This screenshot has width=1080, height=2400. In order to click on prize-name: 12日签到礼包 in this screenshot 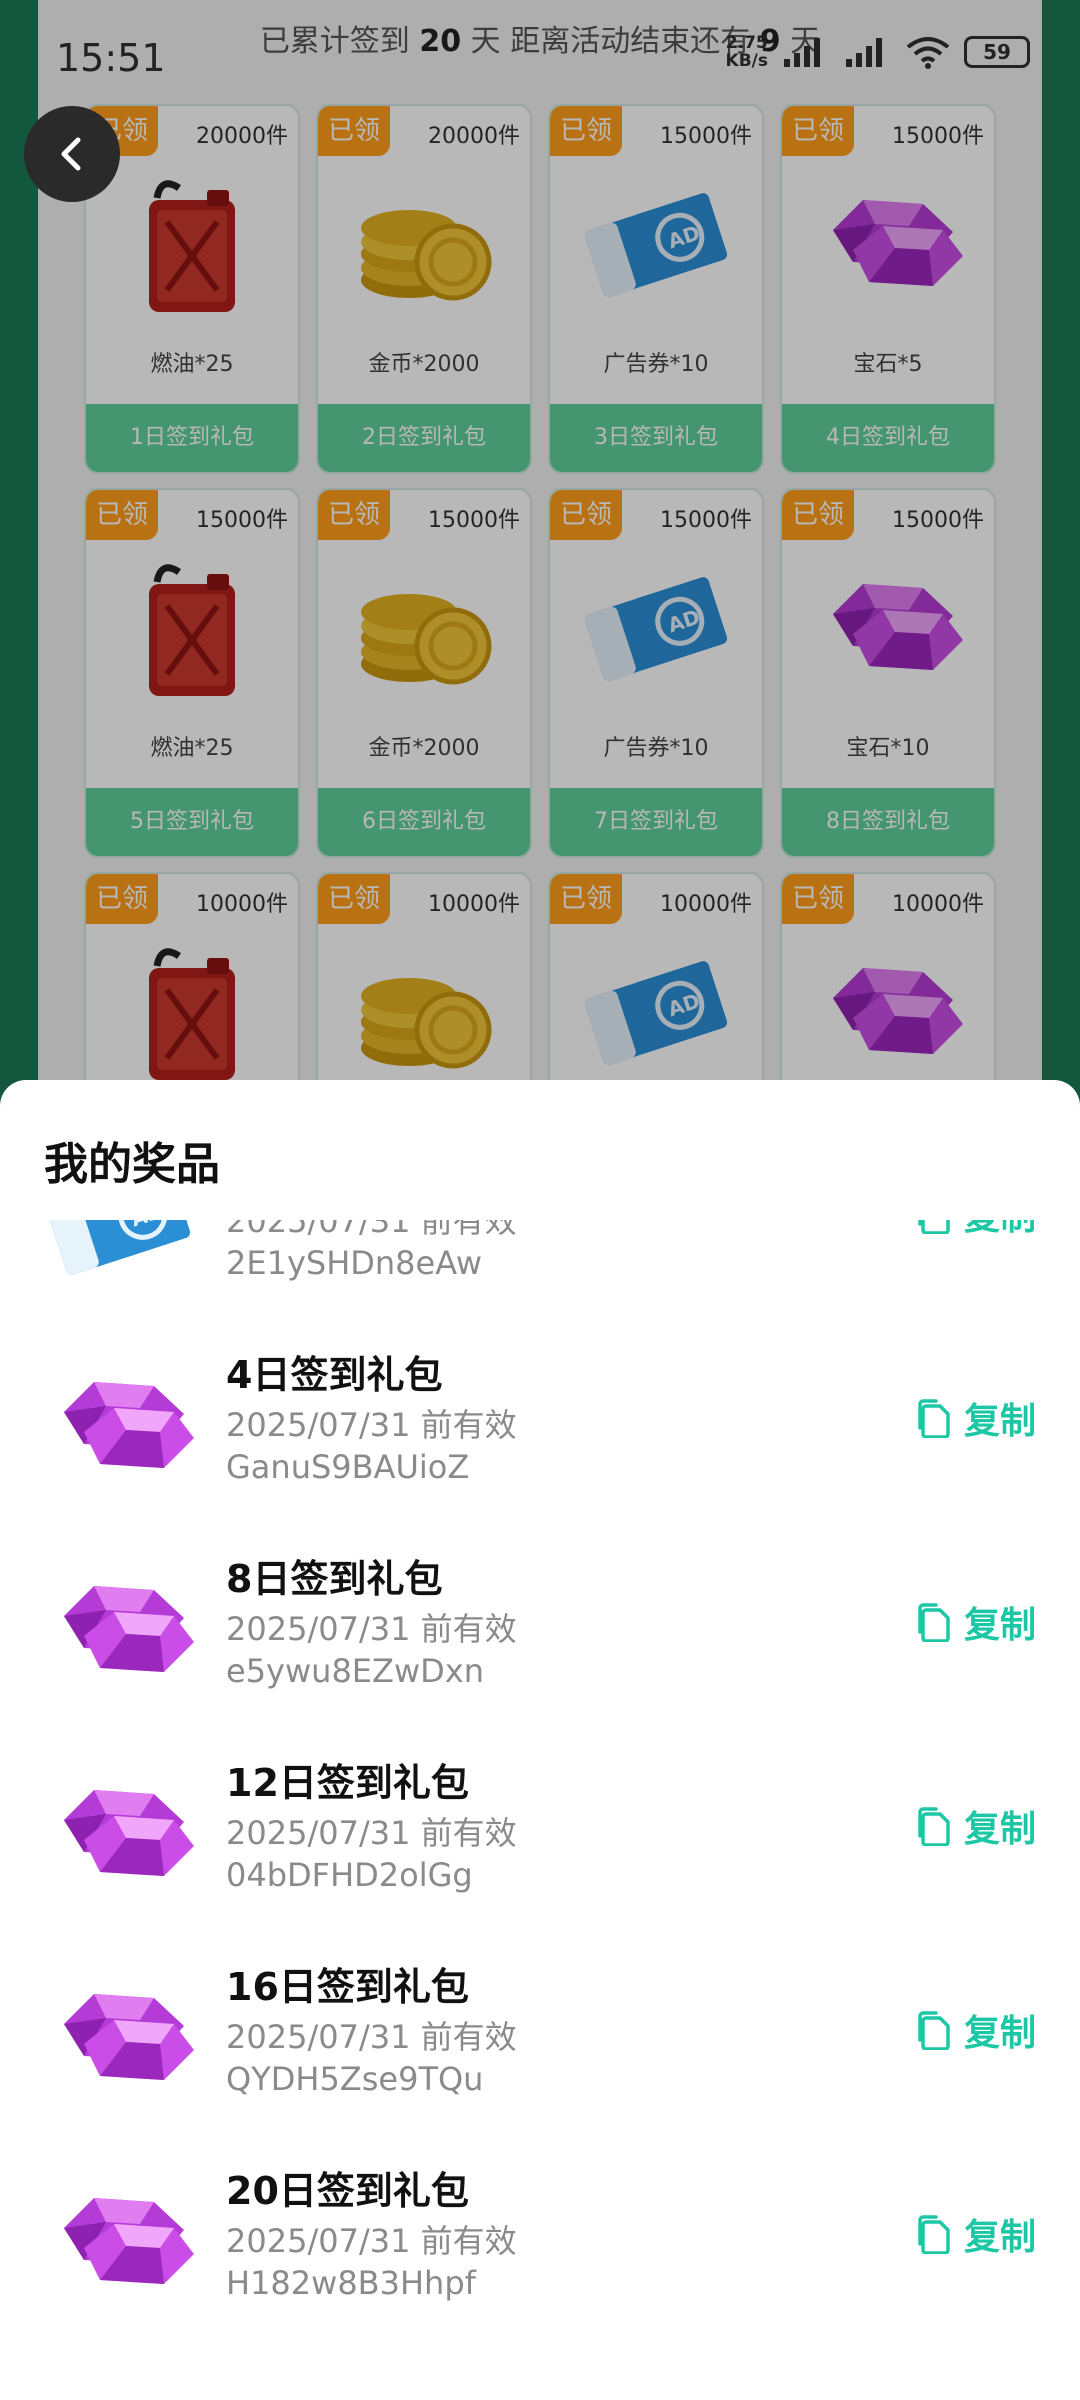, I will do `click(347, 1783)`.